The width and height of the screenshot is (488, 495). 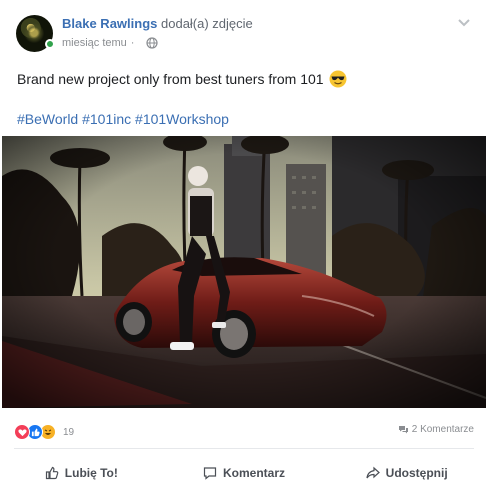 What do you see at coordinates (403, 429) in the screenshot?
I see `comments-icon` at bounding box center [403, 429].